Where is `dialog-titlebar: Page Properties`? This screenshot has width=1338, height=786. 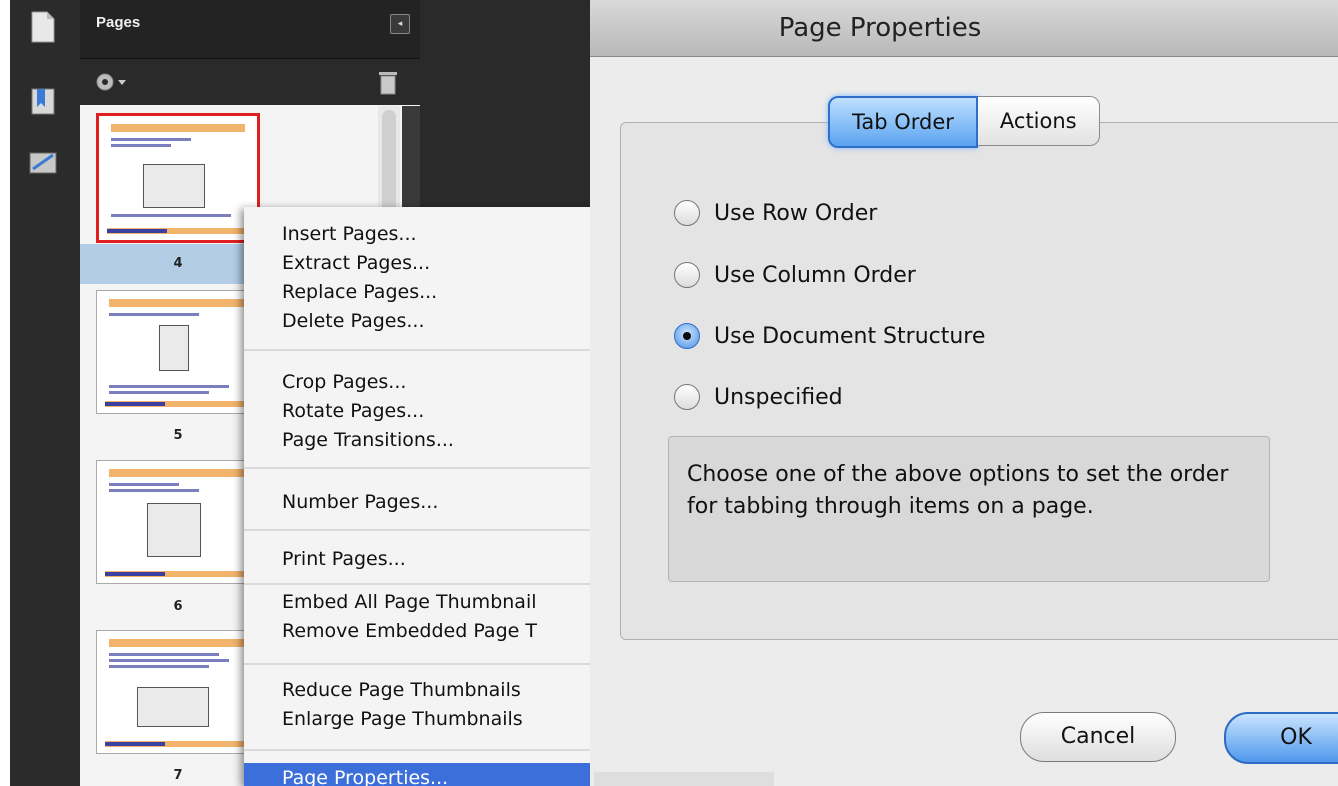 dialog-titlebar: Page Properties is located at coordinates (964, 28).